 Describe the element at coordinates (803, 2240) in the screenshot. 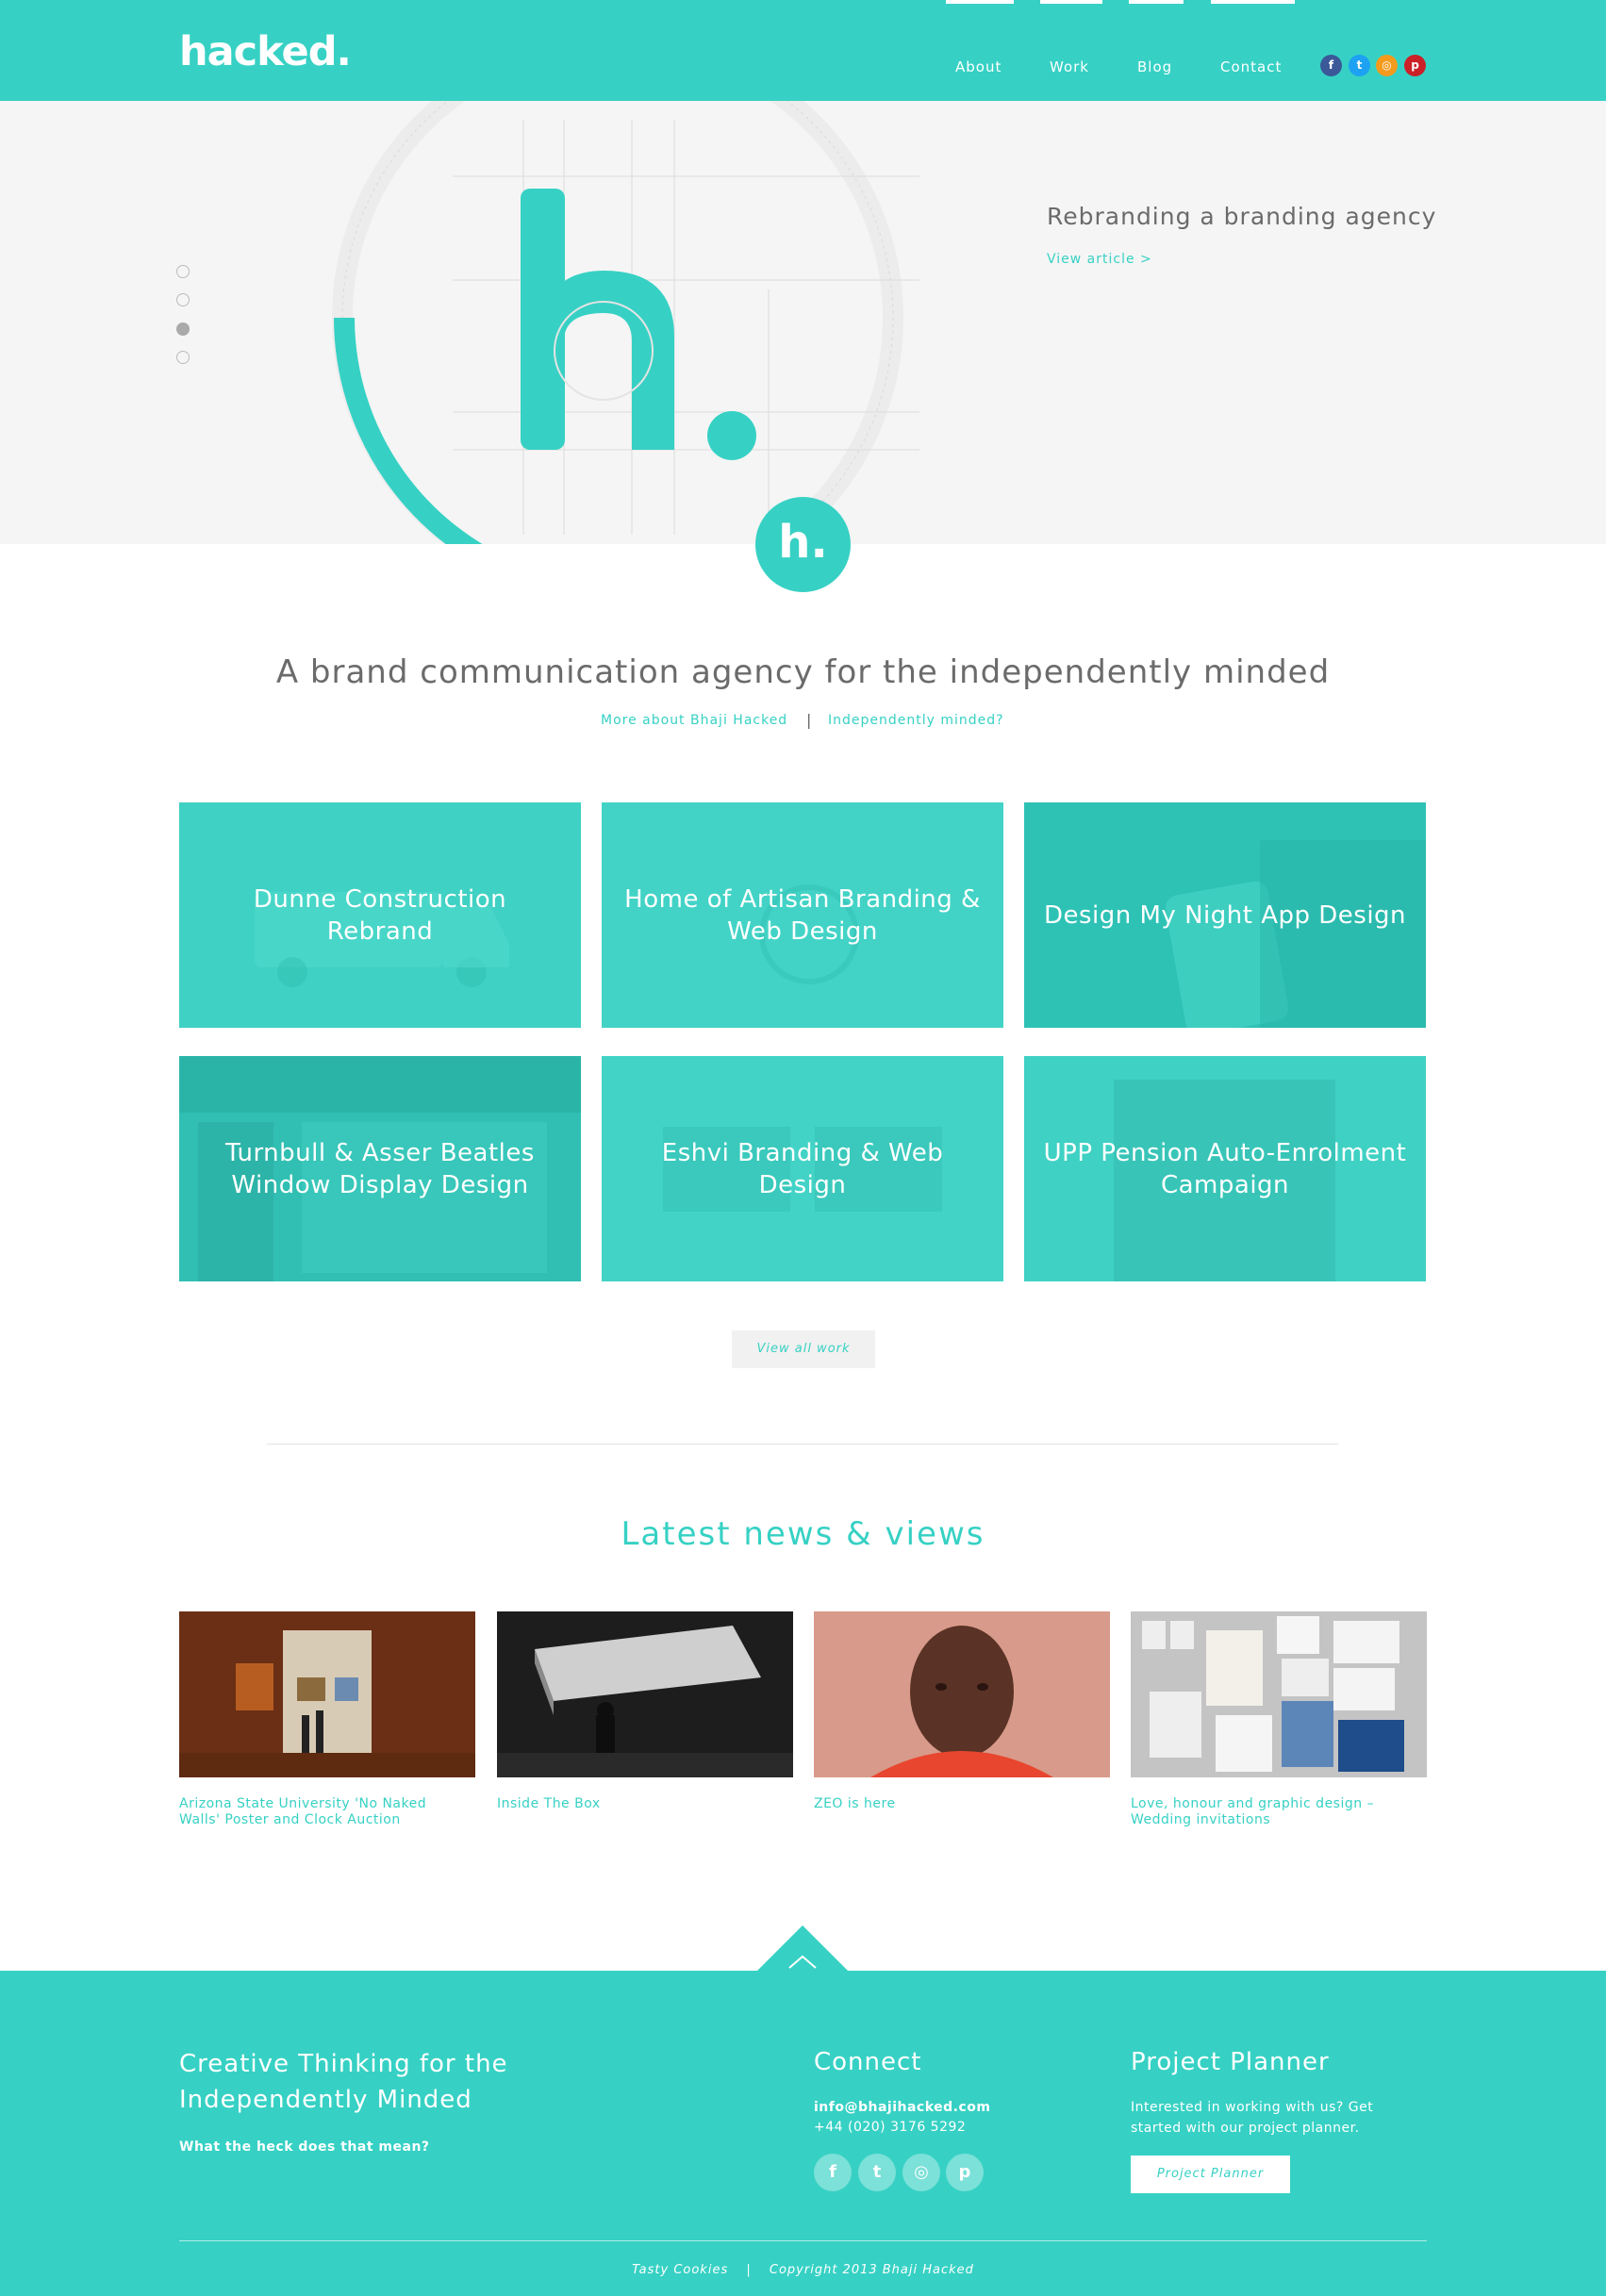

I see `footer-divider` at that location.